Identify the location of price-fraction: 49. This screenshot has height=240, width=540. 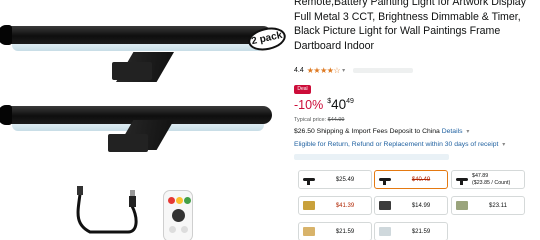
(350, 101).